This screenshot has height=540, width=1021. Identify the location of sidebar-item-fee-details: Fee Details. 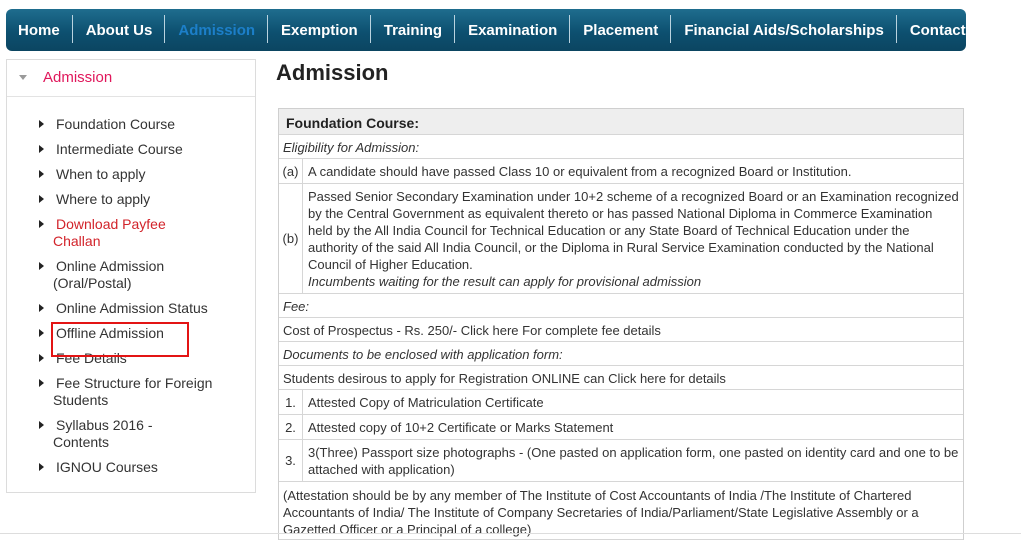
(131, 358).